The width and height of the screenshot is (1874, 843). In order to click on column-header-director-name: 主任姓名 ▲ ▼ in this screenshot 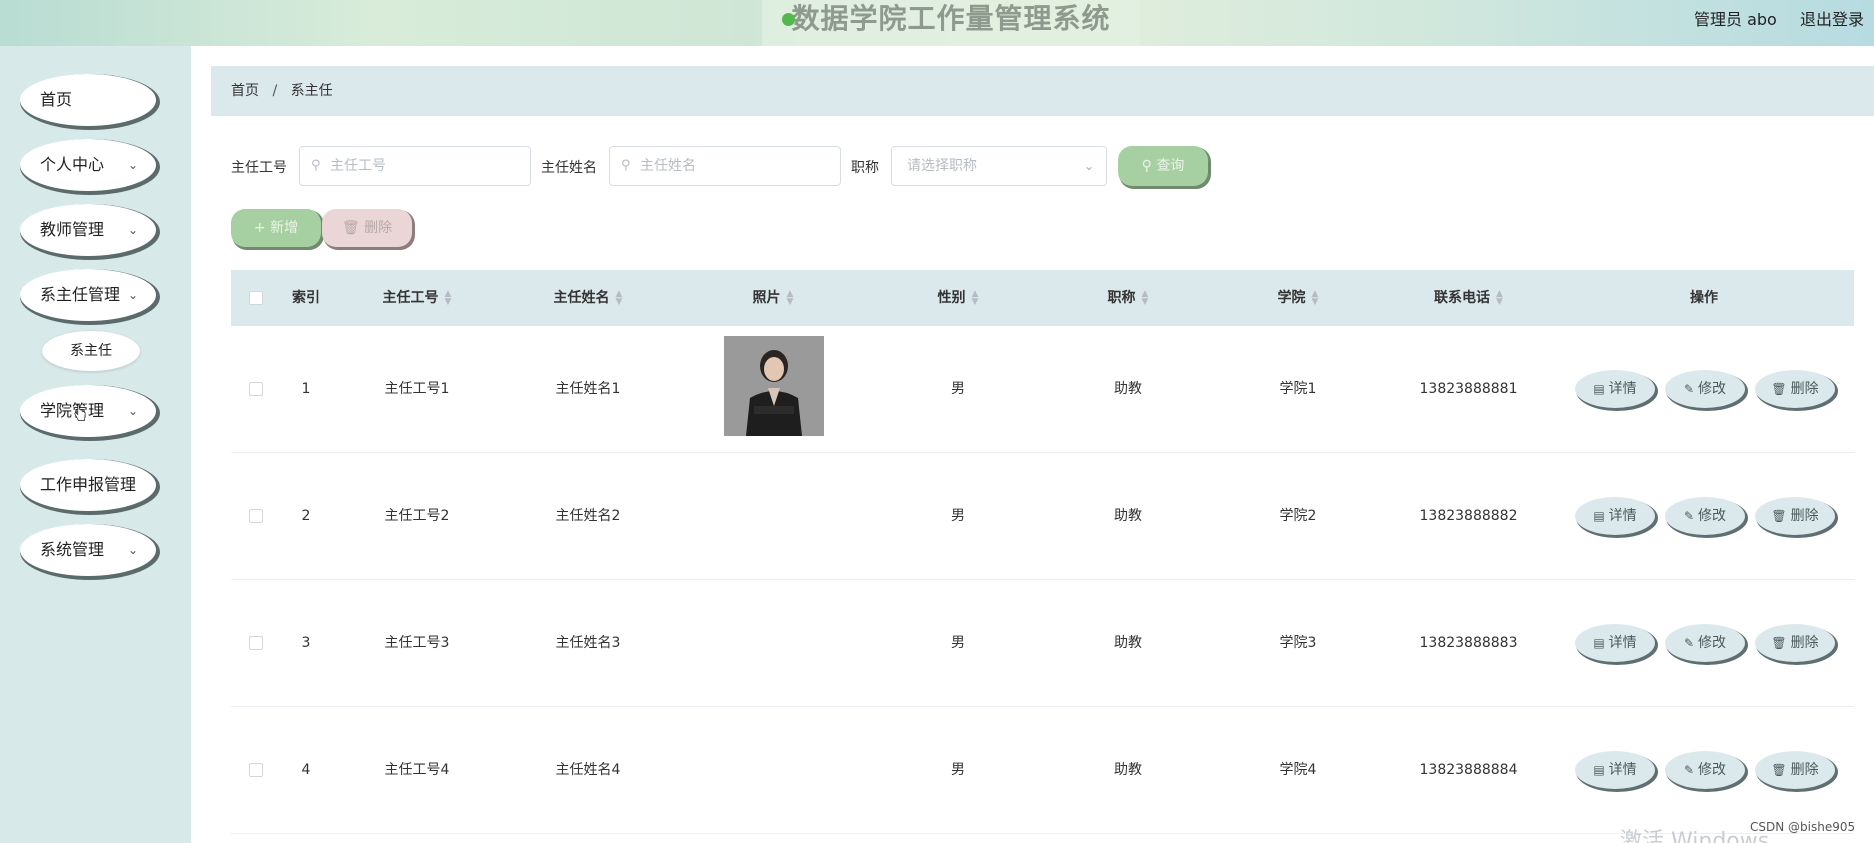, I will do `click(588, 298)`.